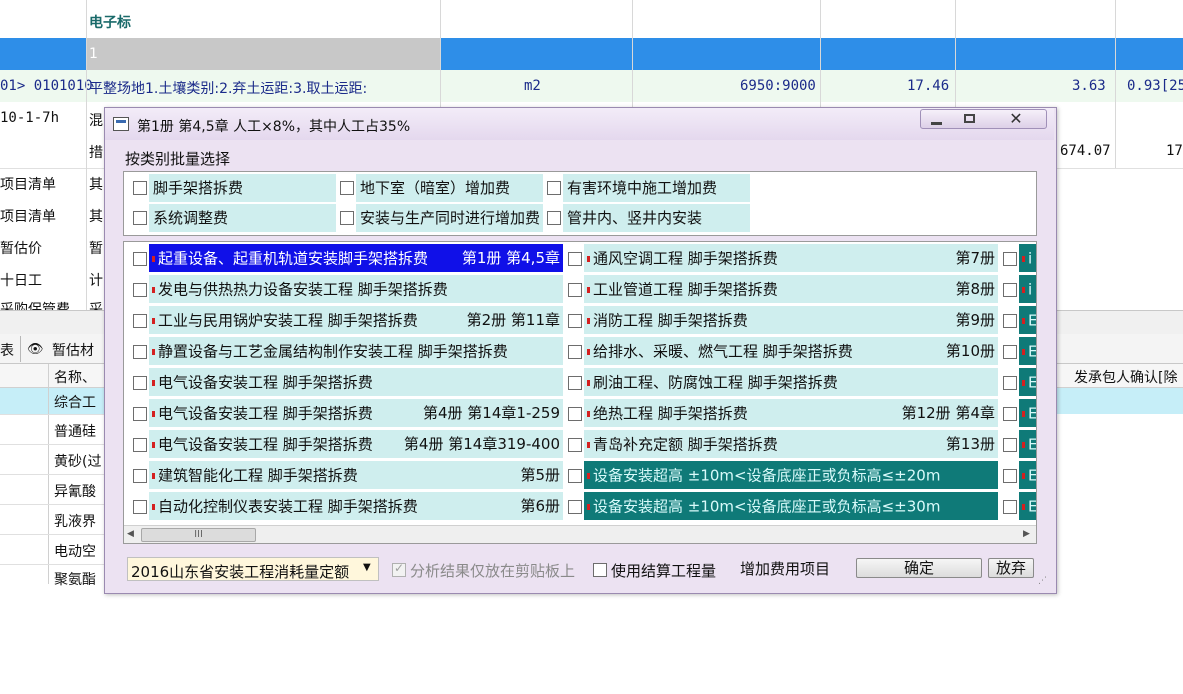  Describe the element at coordinates (493, 571) in the screenshot. I see `clipboard-only-label: 分析结果仅放在剪贴板上` at that location.